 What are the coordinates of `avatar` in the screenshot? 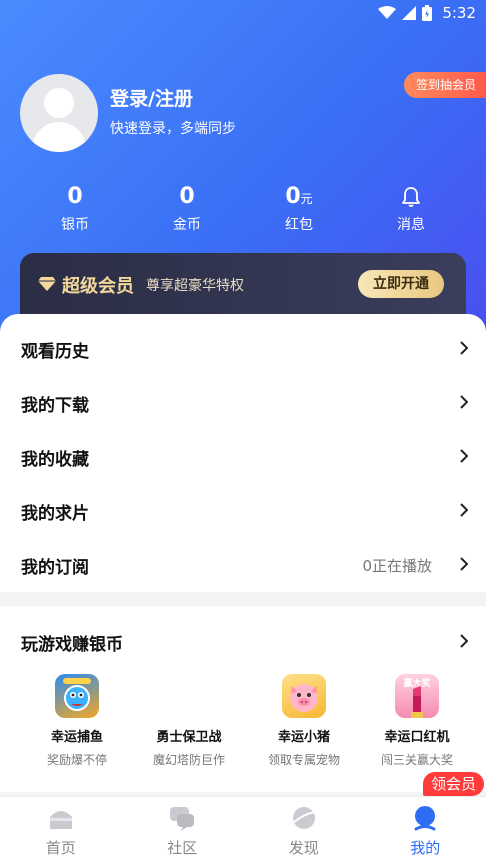 It's located at (59, 113).